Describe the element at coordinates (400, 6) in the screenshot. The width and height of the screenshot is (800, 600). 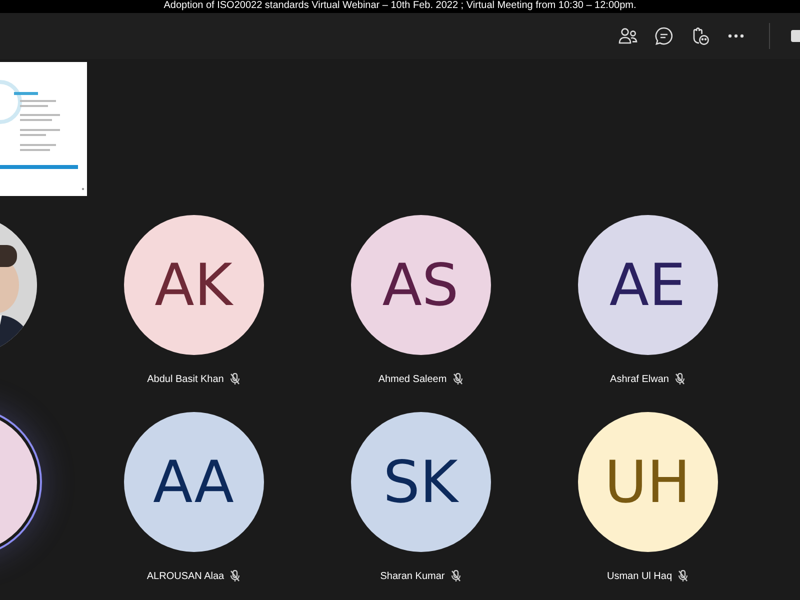
I see `meeting-title: Adoption of ISO20022 standards Virtual Webinar – 10th Feb. 2022 ; Virtual Meeting from 10:30 – 12:00pm.` at that location.